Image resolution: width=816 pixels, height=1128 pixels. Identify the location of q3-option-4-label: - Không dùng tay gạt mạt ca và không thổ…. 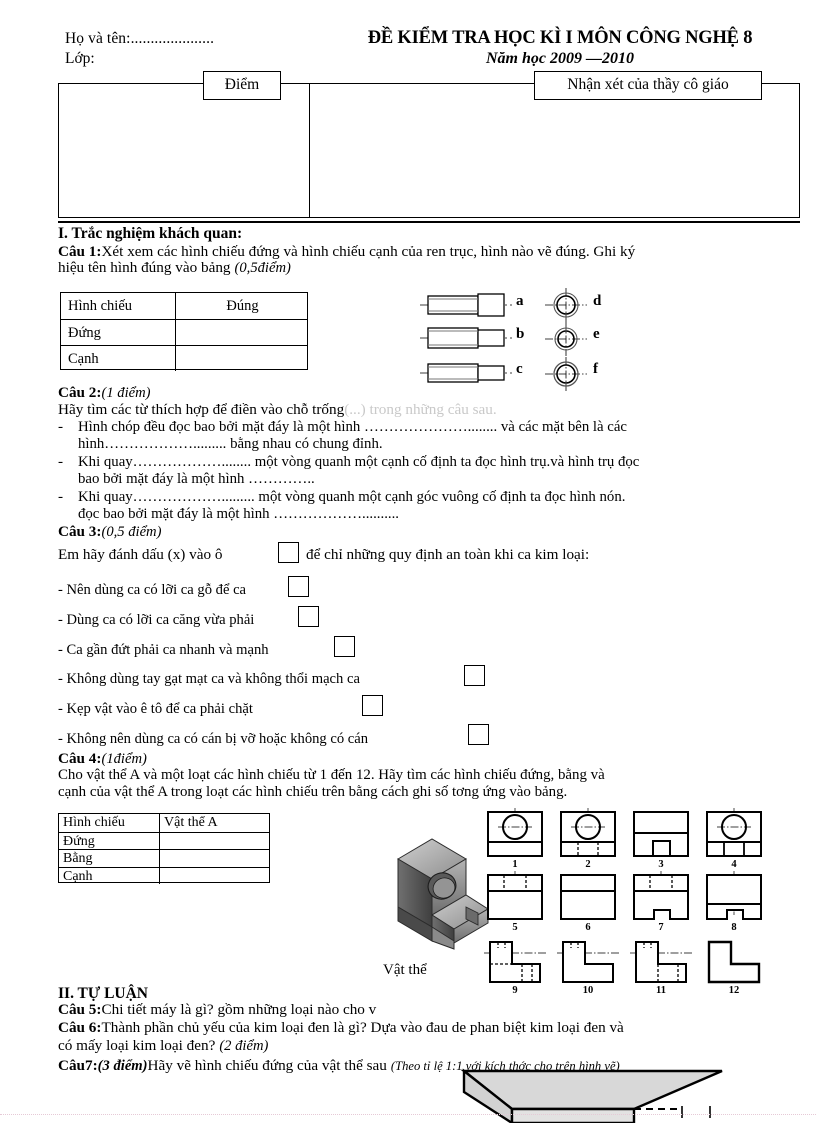
(209, 679).